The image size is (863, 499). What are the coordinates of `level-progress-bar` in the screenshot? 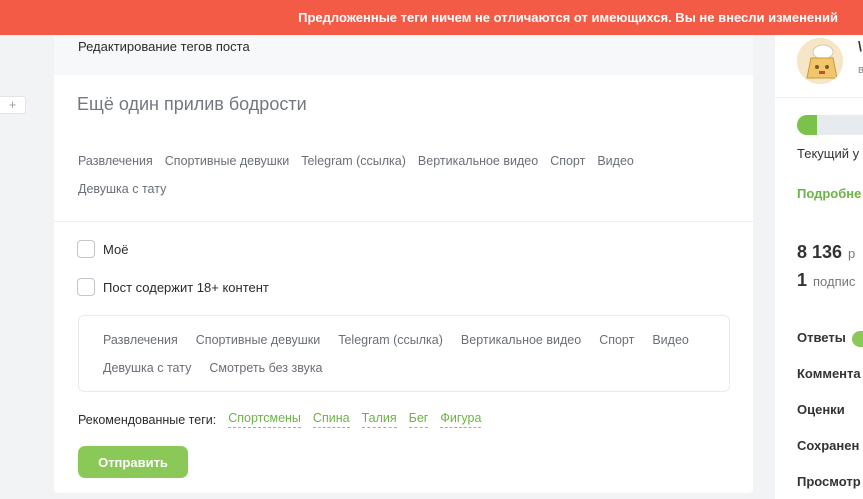 It's located at (830, 125).